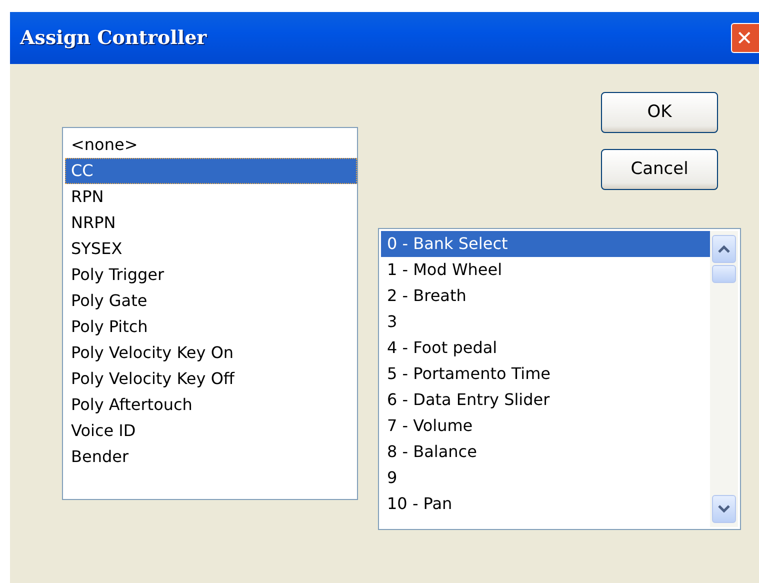 Image resolution: width=759 pixels, height=583 pixels. What do you see at coordinates (545, 322) in the screenshot?
I see `list-item: 3` at bounding box center [545, 322].